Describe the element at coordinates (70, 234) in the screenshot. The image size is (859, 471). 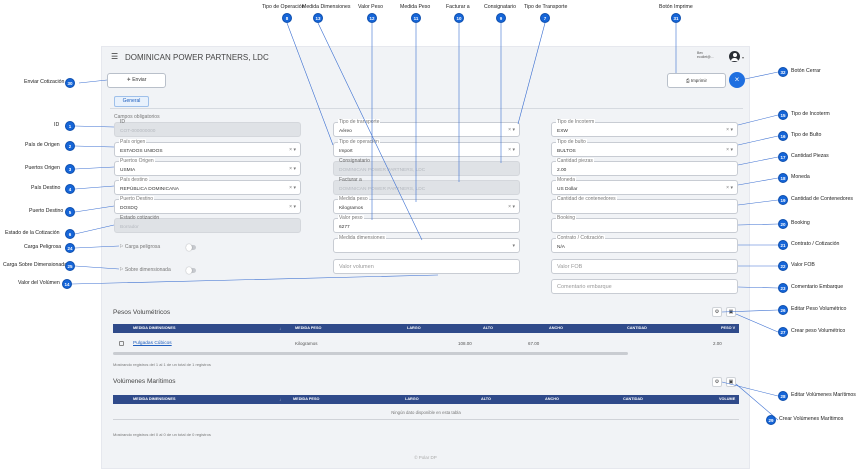
I see `callout-6-badge: 6` at that location.